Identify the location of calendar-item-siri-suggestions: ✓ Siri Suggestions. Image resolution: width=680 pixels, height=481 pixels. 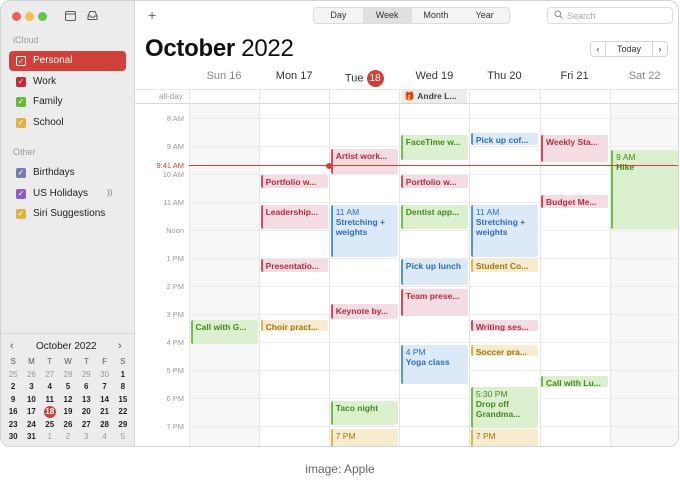
(67, 214).